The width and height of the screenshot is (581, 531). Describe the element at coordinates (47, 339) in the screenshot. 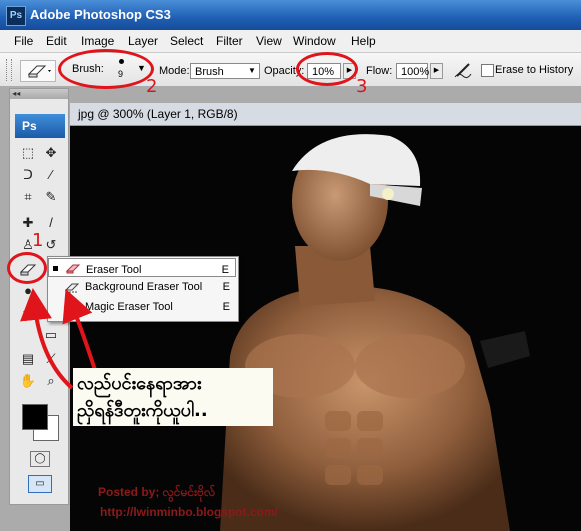

I see `arrow-to-eraser` at that location.